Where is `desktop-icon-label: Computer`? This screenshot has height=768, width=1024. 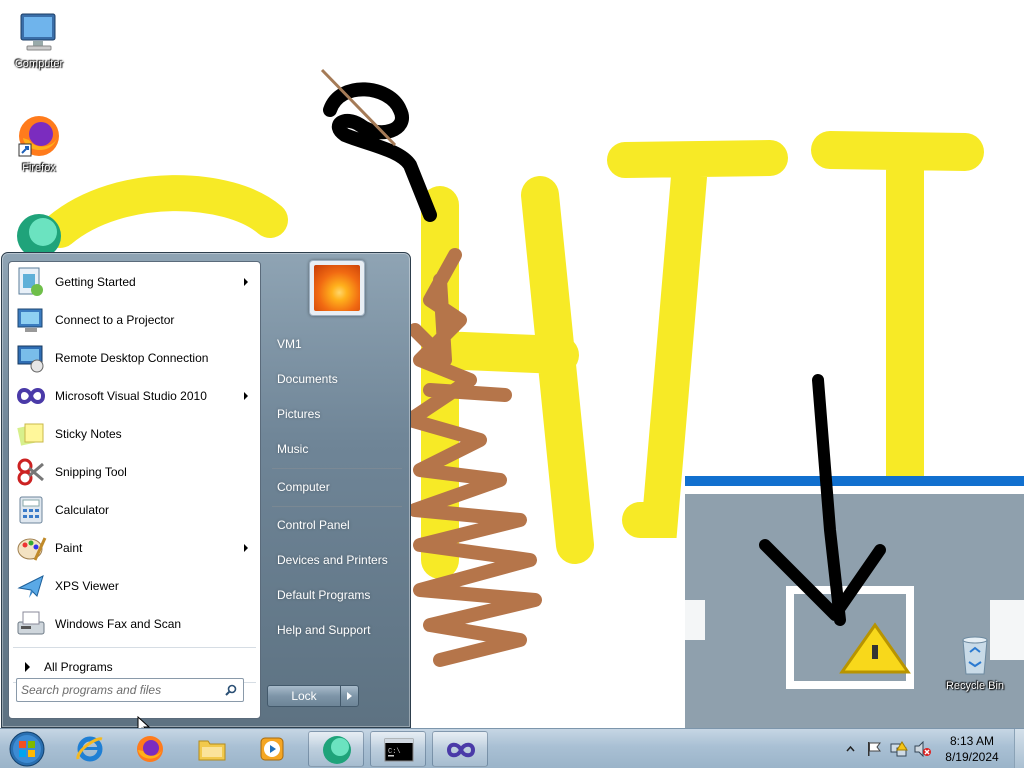 desktop-icon-label: Computer is located at coordinates (39, 64).